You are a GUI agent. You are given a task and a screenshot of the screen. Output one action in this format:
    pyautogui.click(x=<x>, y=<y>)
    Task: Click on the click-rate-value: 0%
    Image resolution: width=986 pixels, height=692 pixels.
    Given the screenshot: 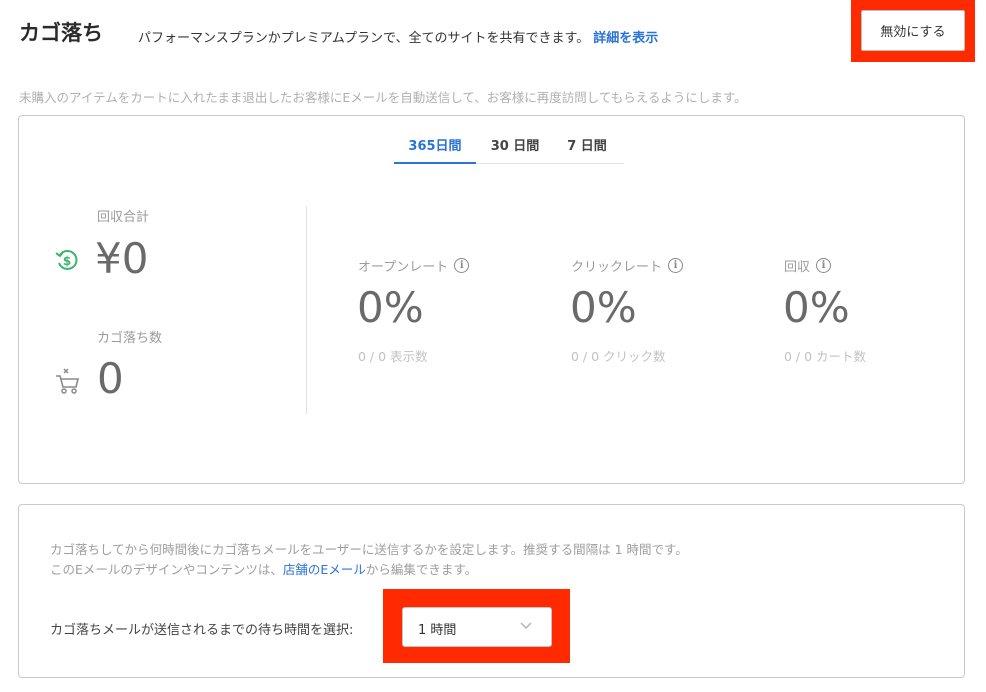 What is the action you would take?
    pyautogui.click(x=603, y=307)
    